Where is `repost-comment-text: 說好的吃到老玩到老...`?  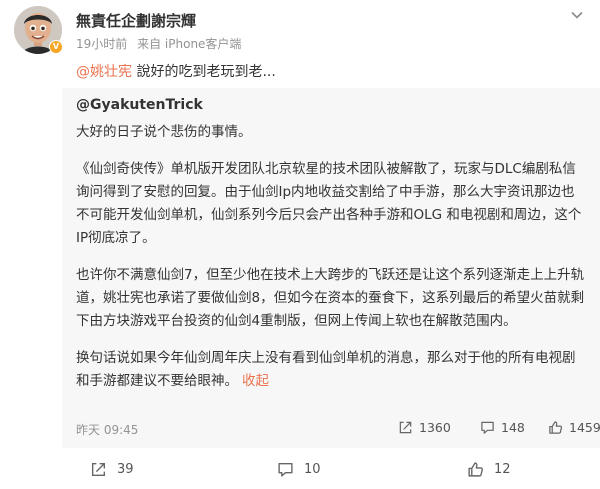
repost-comment-text: 說好的吃到老玩到老... is located at coordinates (204, 72).